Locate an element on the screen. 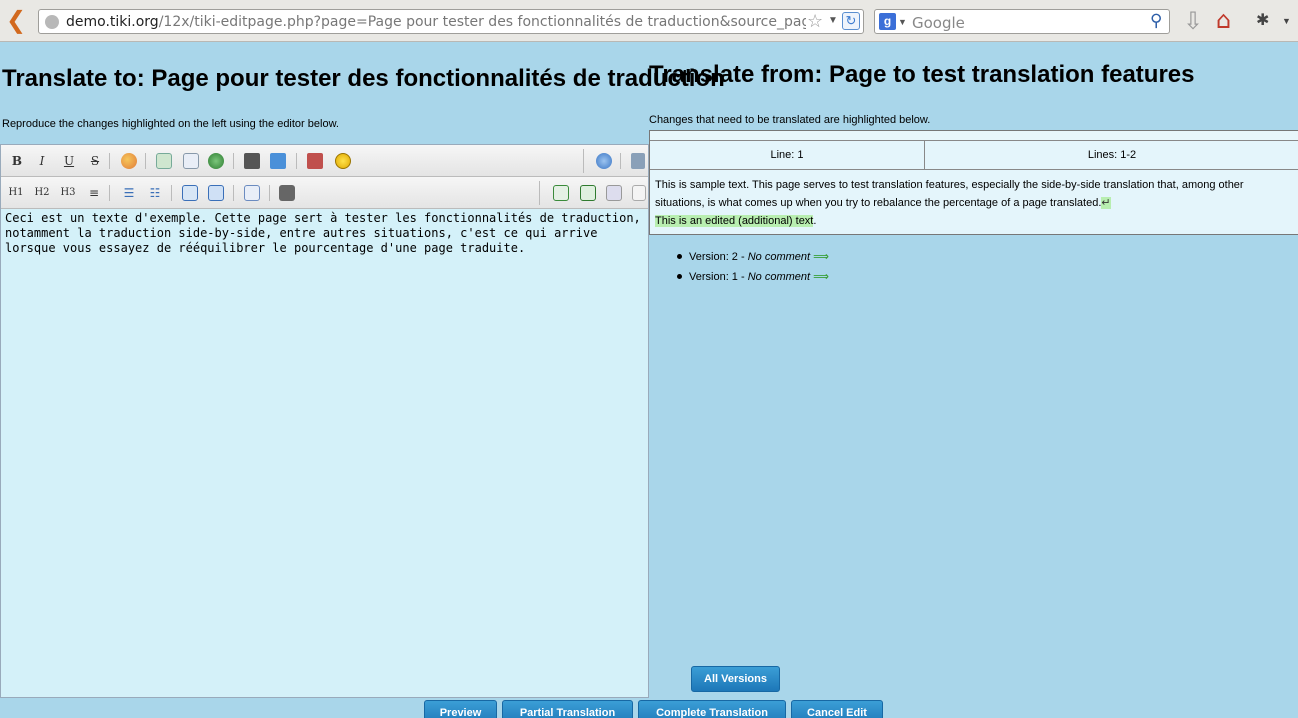 The image size is (1298, 718). diff-added-line: This is an edited (additional) text is located at coordinates (734, 221).